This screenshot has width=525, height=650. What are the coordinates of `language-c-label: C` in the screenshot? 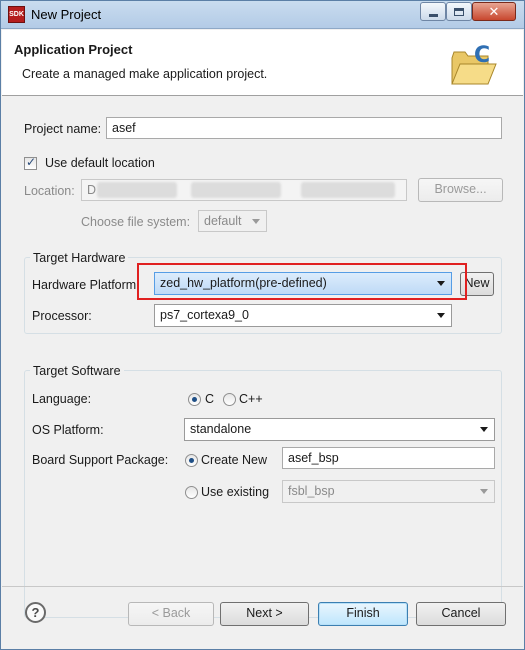 It's located at (210, 399).